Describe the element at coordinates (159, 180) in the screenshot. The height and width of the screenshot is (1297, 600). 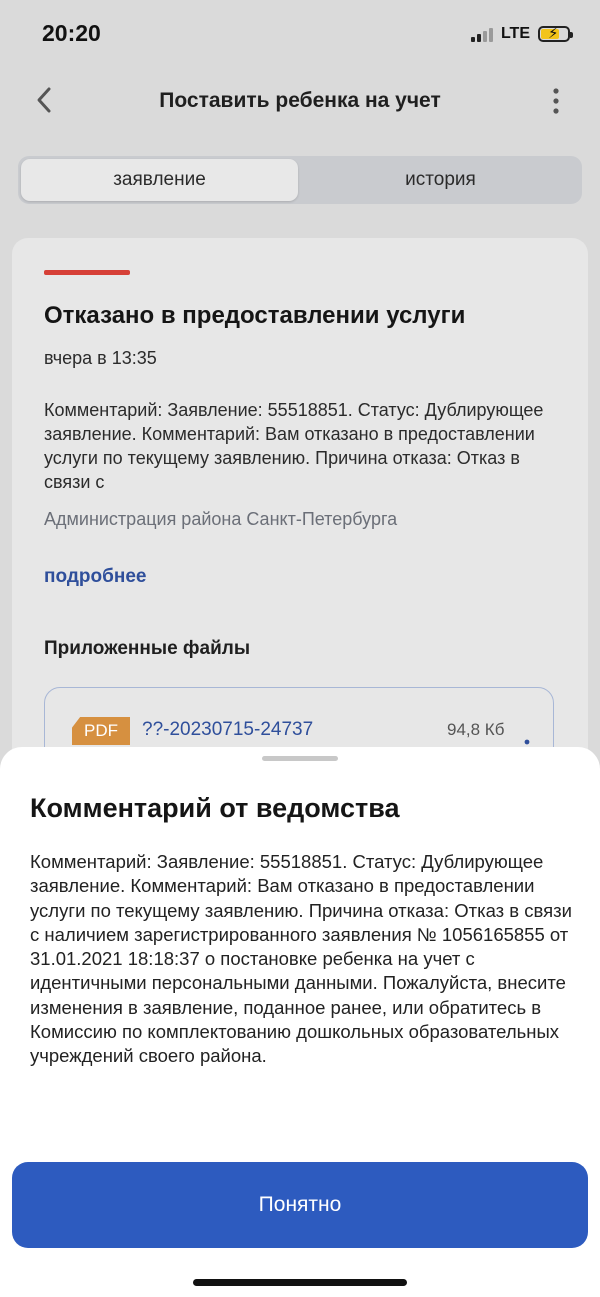
I see `tab-application: заявление` at that location.